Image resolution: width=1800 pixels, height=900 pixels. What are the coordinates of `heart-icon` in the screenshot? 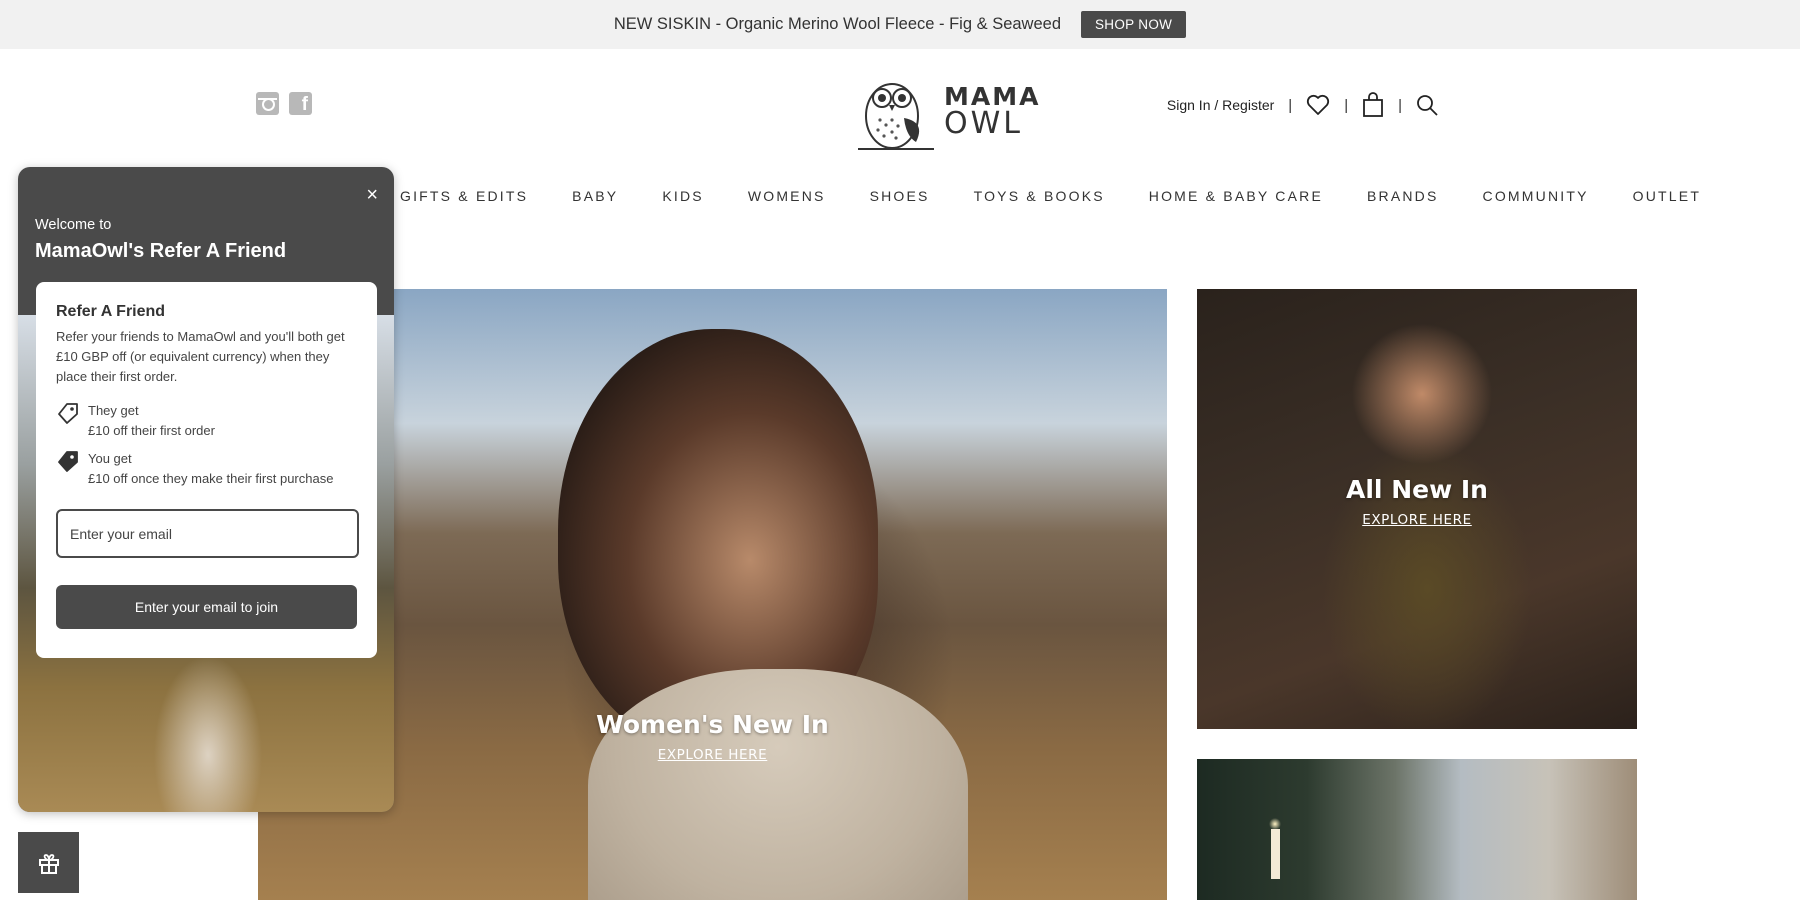 It's located at (1318, 104).